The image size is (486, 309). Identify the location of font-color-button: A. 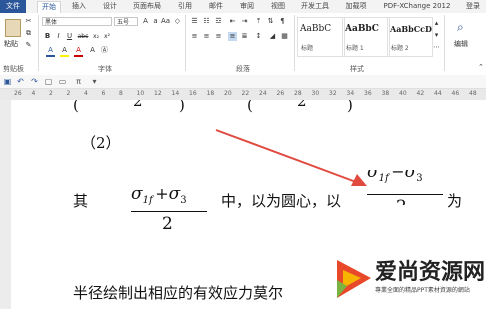
(78, 51).